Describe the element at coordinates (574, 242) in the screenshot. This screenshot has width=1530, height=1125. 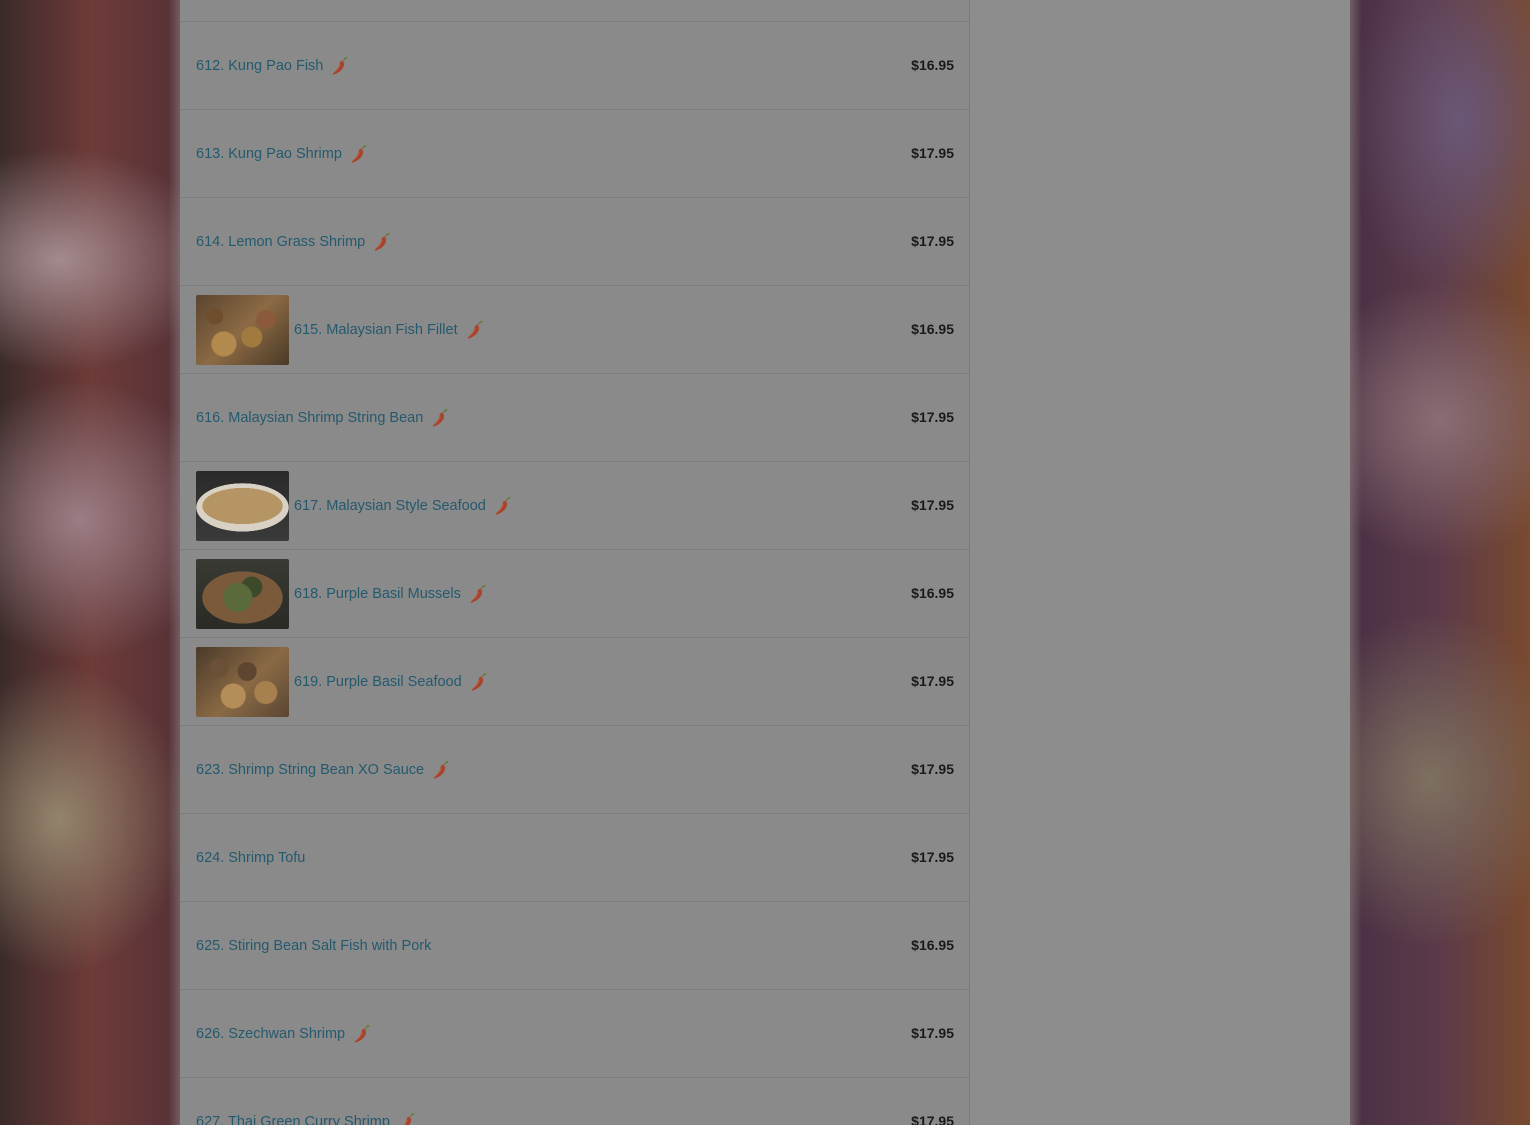
I see `menu-item-row: 614. Lemon Grass Shrimp $17.95` at that location.